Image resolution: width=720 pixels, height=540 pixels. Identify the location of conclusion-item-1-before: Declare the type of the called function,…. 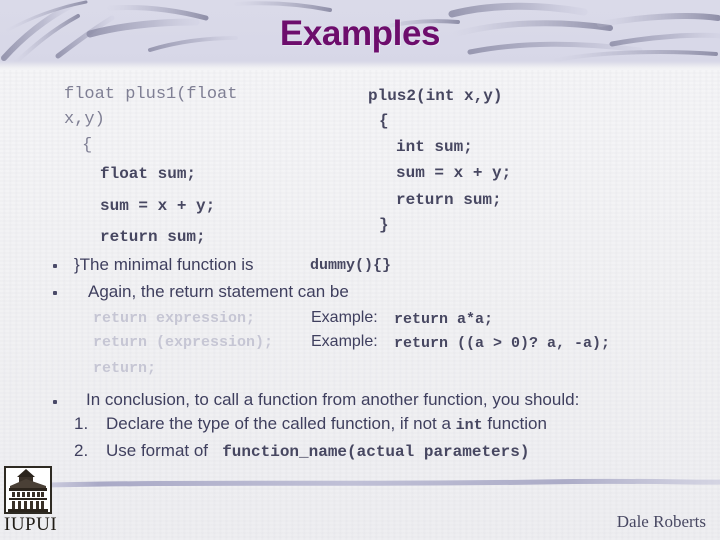
(281, 423).